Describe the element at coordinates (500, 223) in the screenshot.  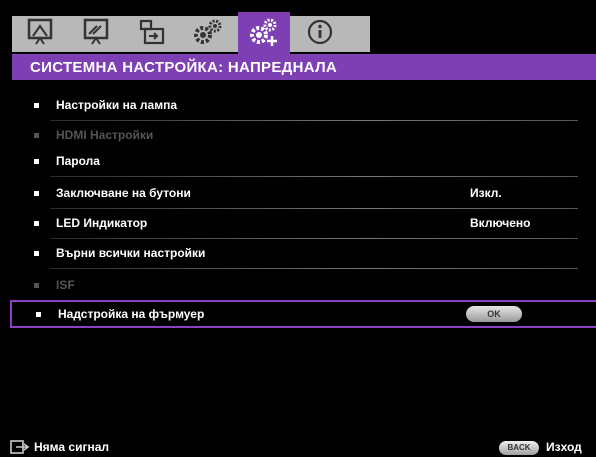
I see `led-indicator-value: Включено` at that location.